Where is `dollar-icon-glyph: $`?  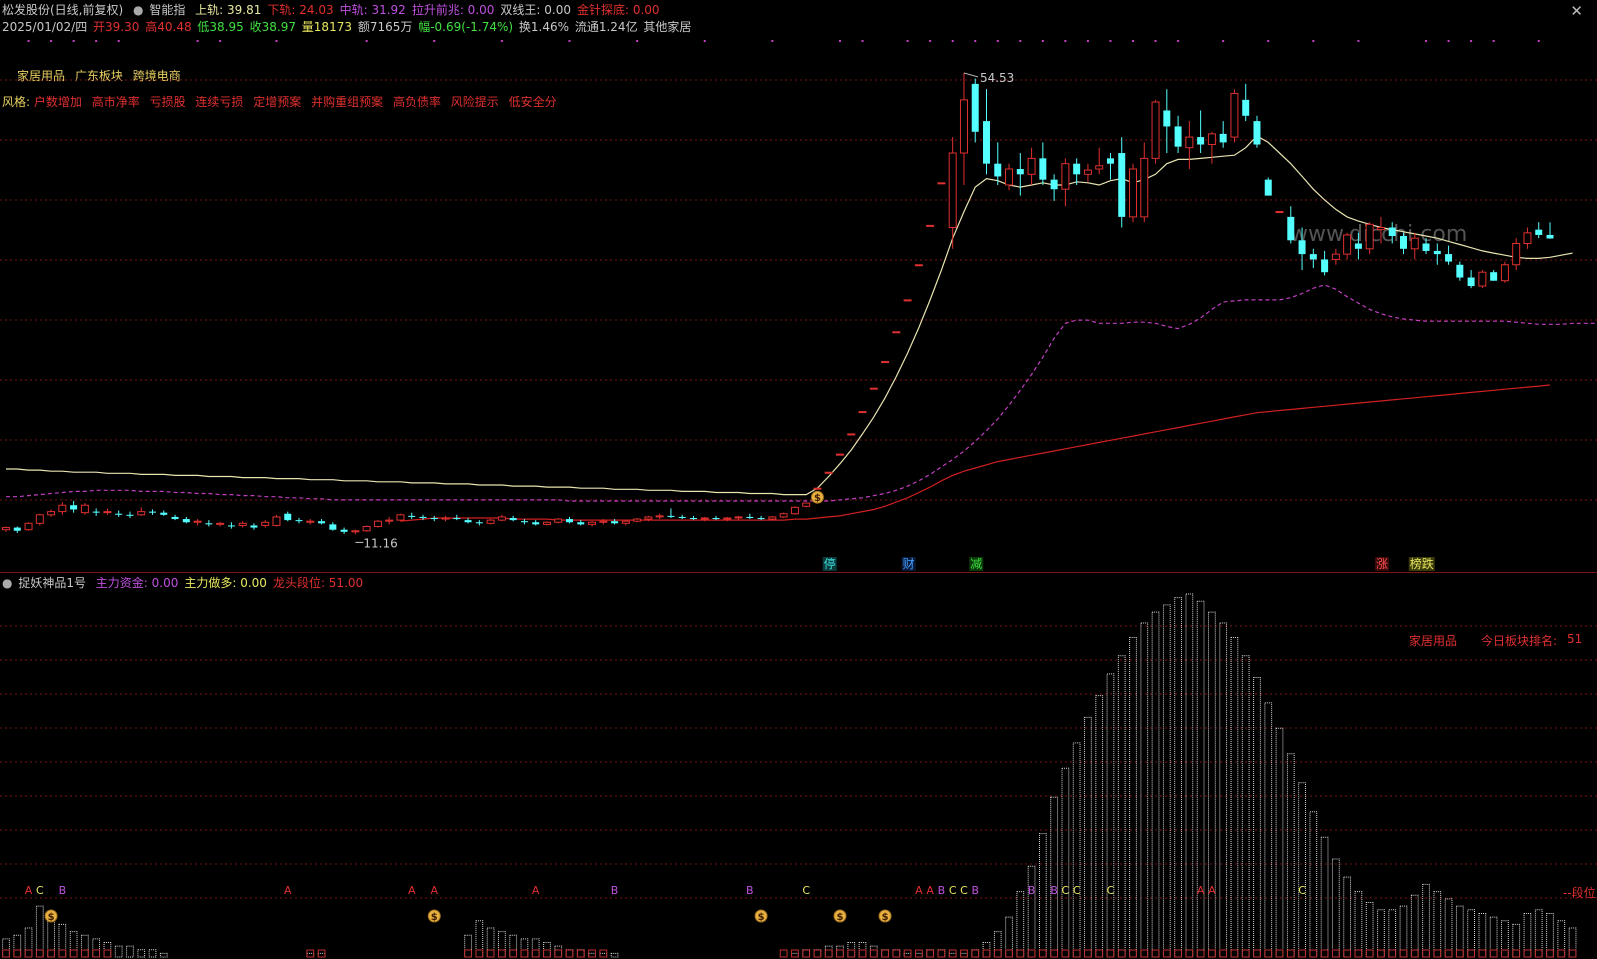
dollar-icon-glyph: $ is located at coordinates (817, 498).